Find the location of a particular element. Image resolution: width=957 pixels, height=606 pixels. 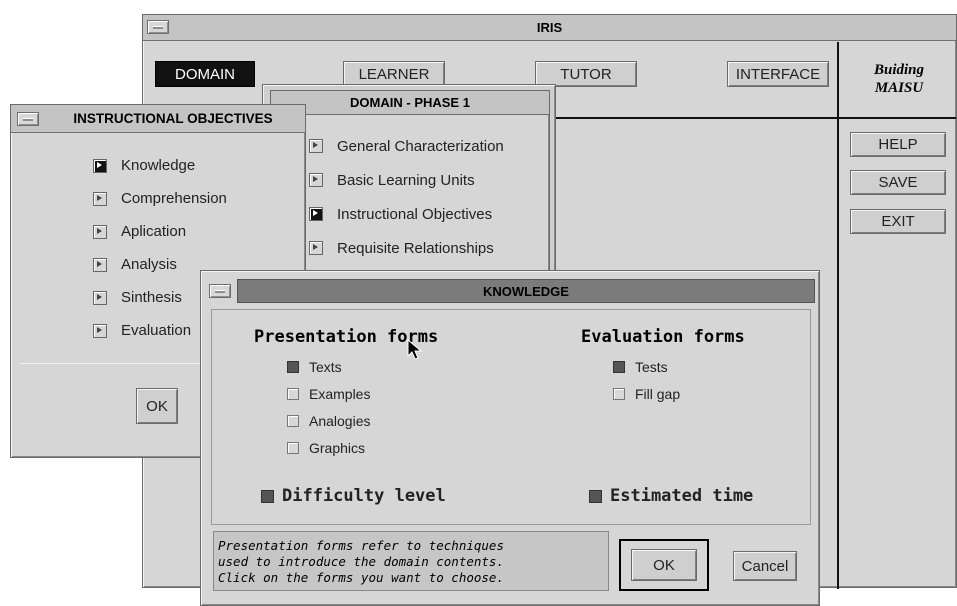

phase-item-requisites: Requisite Relationships is located at coordinates (429, 248).